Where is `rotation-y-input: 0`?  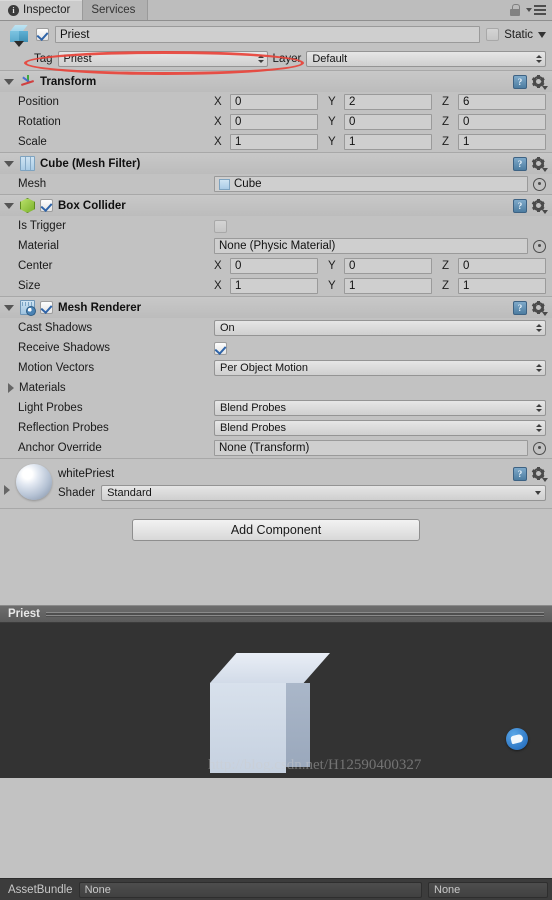 rotation-y-input: 0 is located at coordinates (388, 122).